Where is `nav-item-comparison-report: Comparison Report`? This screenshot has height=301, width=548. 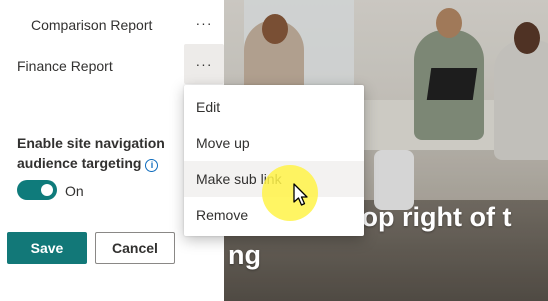
nav-item-comparison-report: Comparison Report is located at coordinates (91, 25).